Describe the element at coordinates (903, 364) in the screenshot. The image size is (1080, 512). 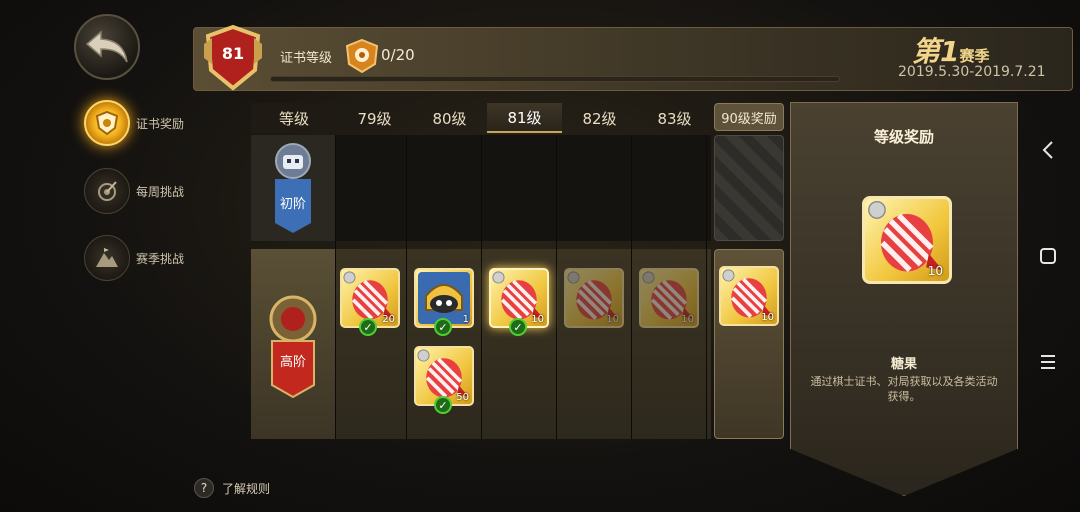
I see `detail-item-name: 糖果` at that location.